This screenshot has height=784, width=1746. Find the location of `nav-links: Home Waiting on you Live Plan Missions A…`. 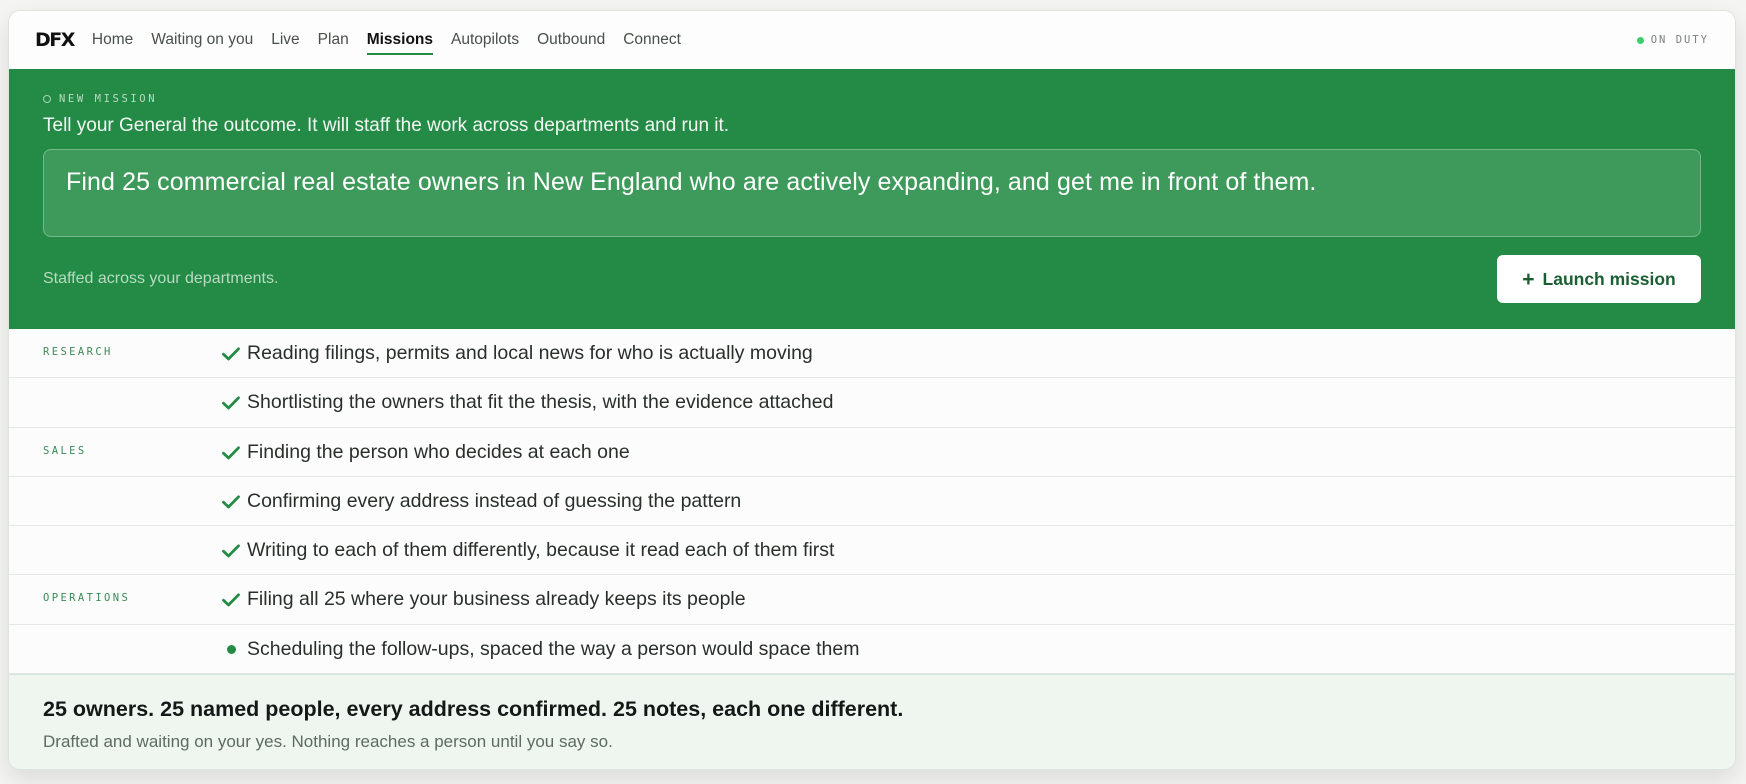

nav-links: Home Waiting on you Live Plan Missions A… is located at coordinates (395, 40).